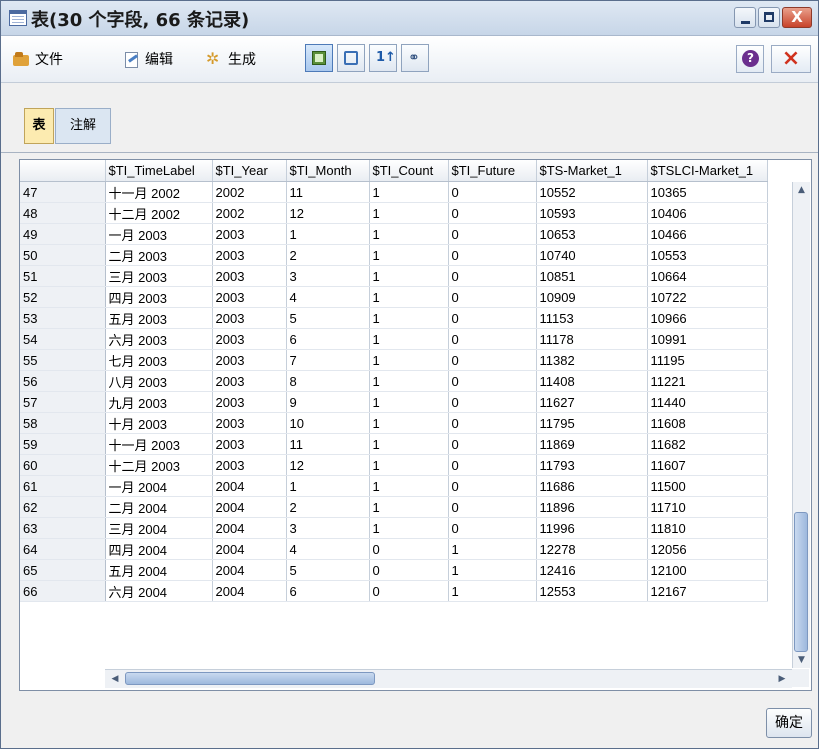  I want to click on table-cell: 11500, so click(707, 486).